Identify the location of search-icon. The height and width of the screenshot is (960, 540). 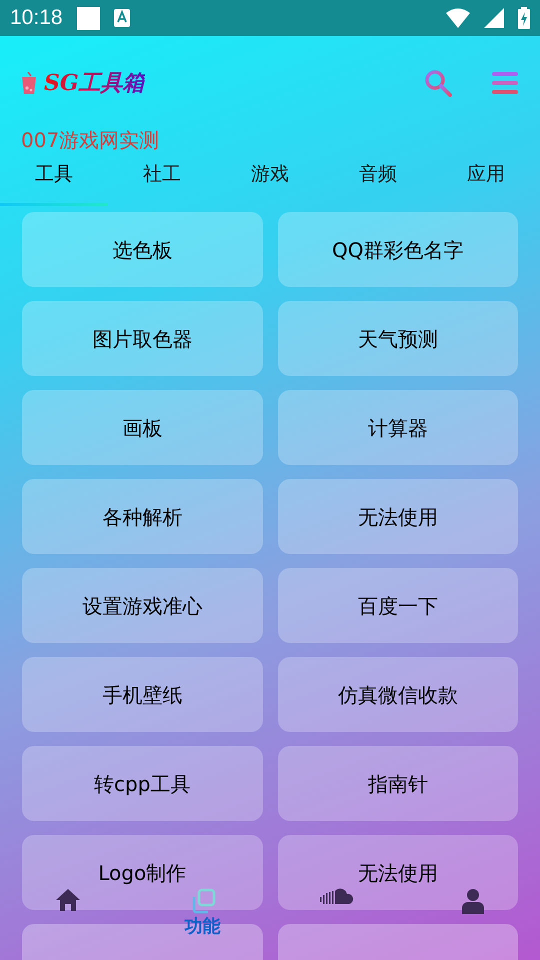
(438, 83).